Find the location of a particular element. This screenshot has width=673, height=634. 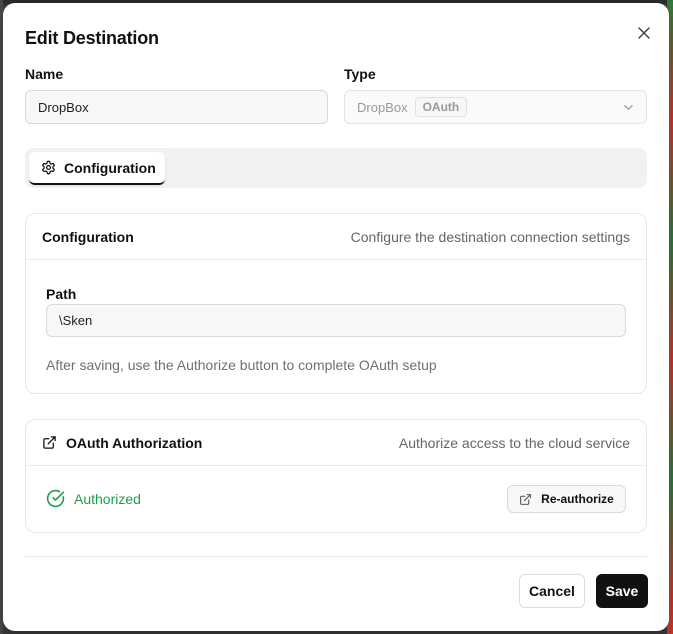

close-icon is located at coordinates (644, 33).